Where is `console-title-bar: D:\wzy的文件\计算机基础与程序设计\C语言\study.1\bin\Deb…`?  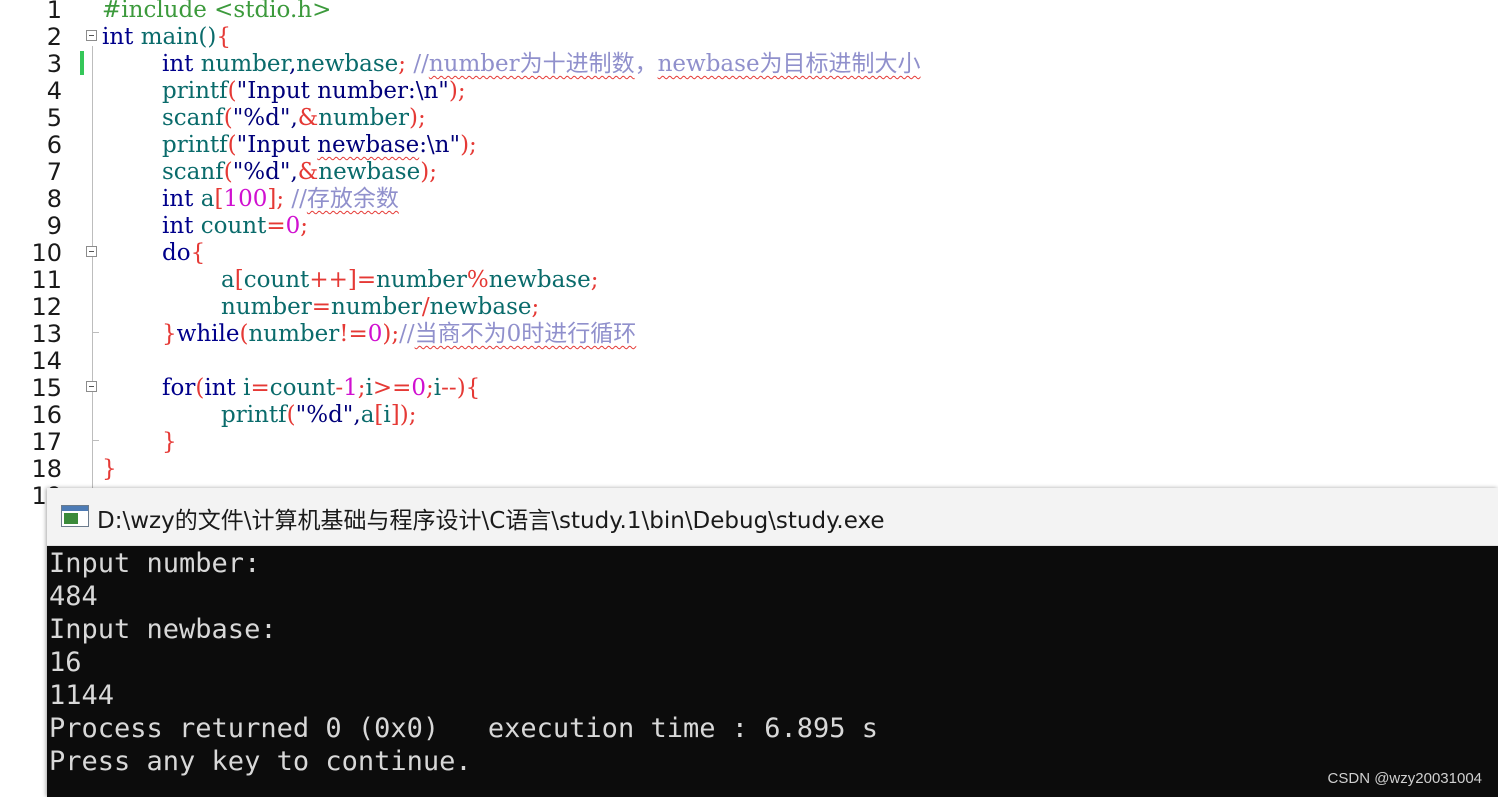 console-title-bar: D:\wzy的文件\计算机基础与程序设计\C语言\study.1\bin\Deb… is located at coordinates (772, 517).